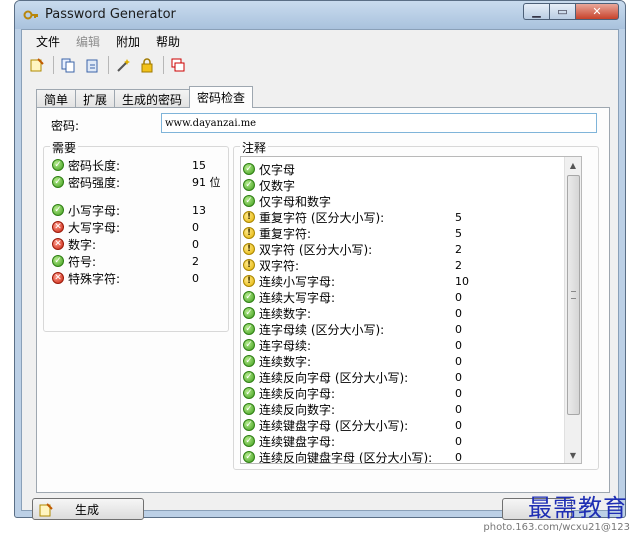 This screenshot has height=536, width=636. What do you see at coordinates (88, 41) in the screenshot?
I see `menu-edit: 编辑` at bounding box center [88, 41].